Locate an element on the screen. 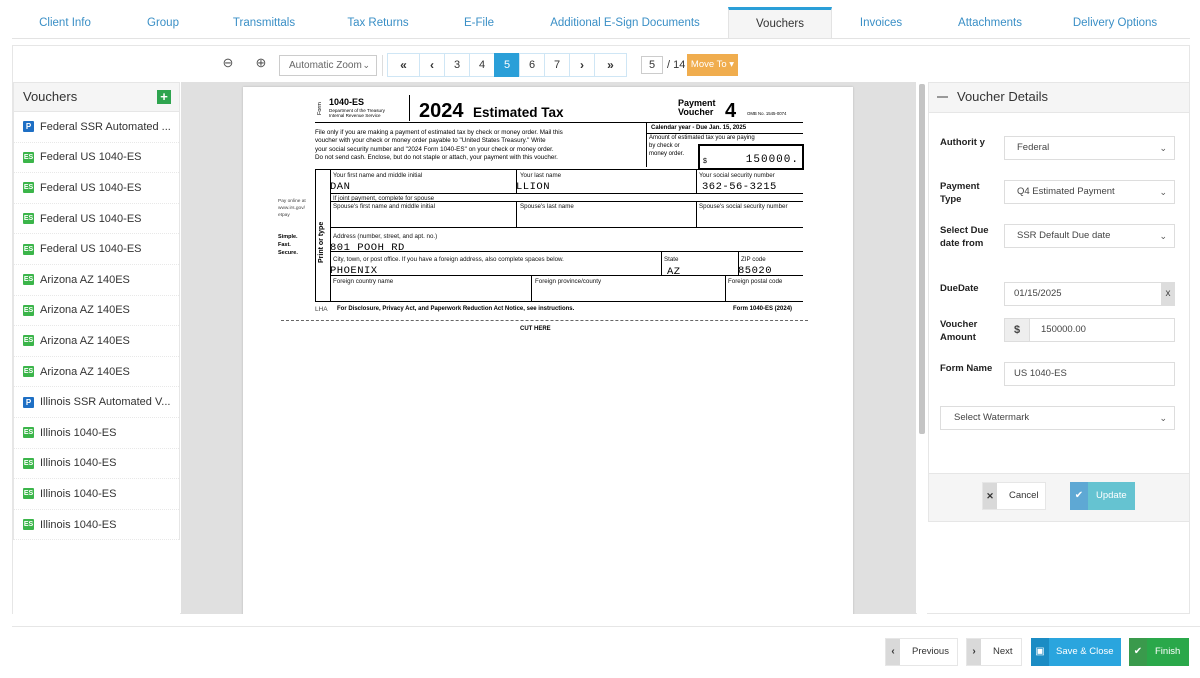 The height and width of the screenshot is (678, 1200). payment-type-select: Q4 Estimated Payment ⌄ is located at coordinates (1089, 192).